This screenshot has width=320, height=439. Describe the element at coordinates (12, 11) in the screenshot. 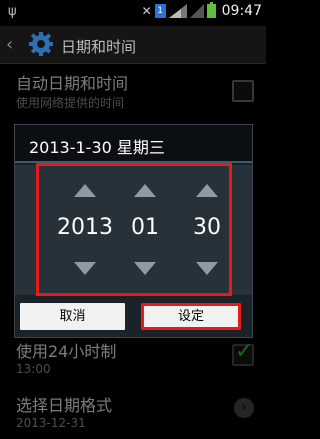

I see `usb-icon: ψ` at that location.